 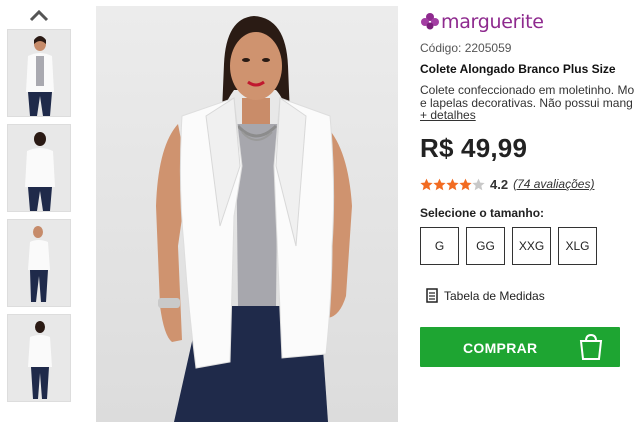 What do you see at coordinates (466, 48) in the screenshot?
I see `product-code: Código: 2205059` at bounding box center [466, 48].